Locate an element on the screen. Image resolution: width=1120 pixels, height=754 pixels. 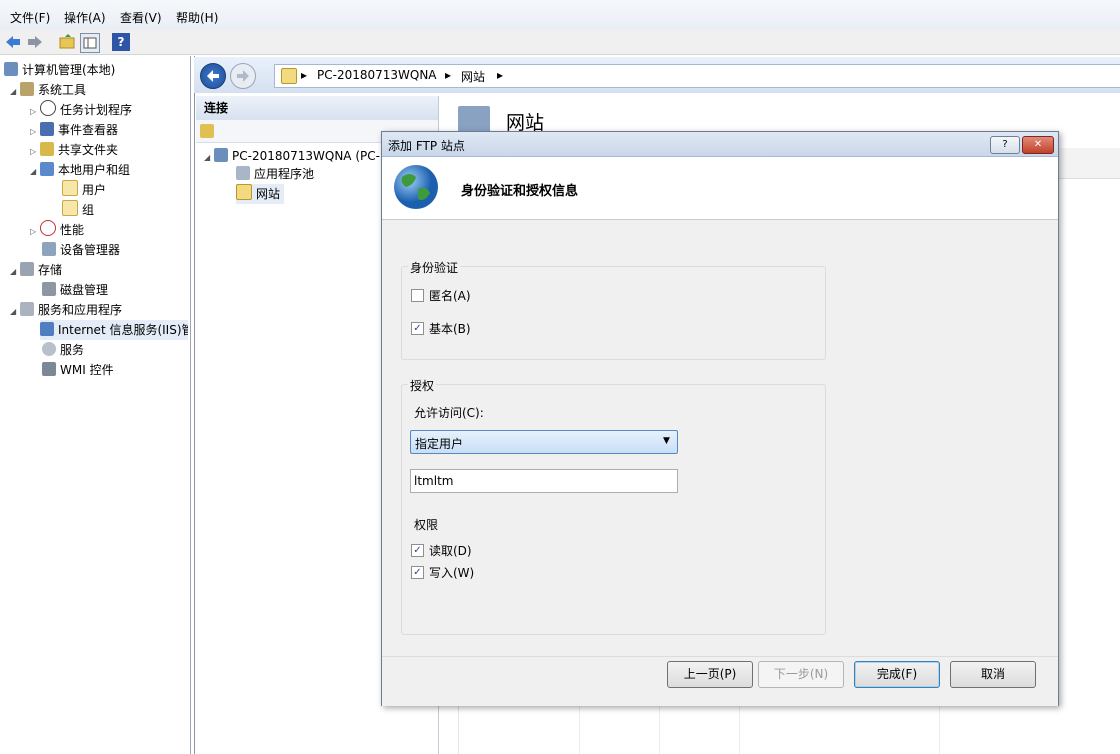
tree-item-users: 用户 is located at coordinates (84, 190).